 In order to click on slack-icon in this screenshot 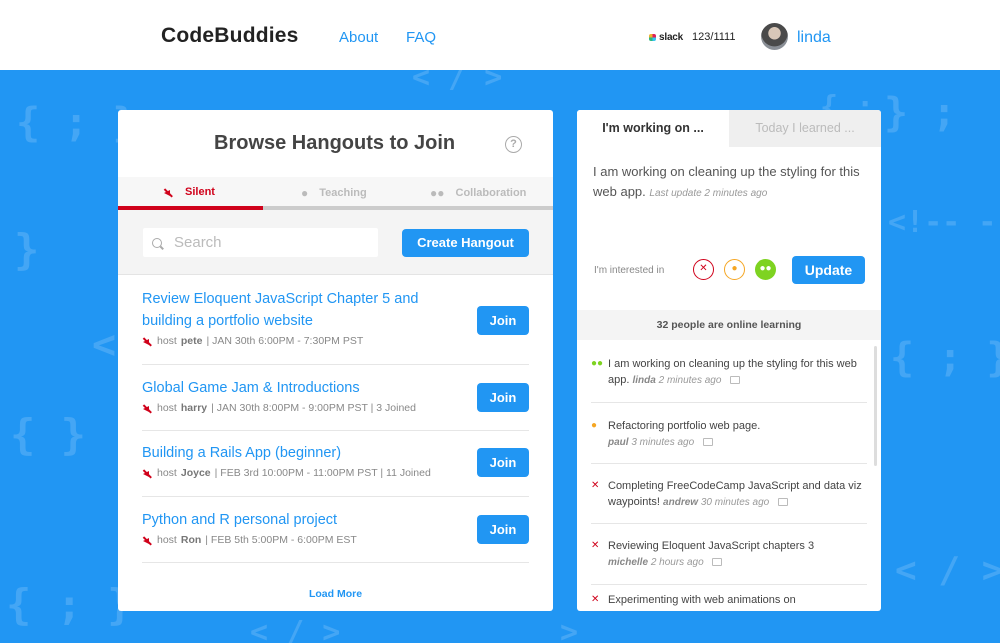, I will do `click(652, 37)`.